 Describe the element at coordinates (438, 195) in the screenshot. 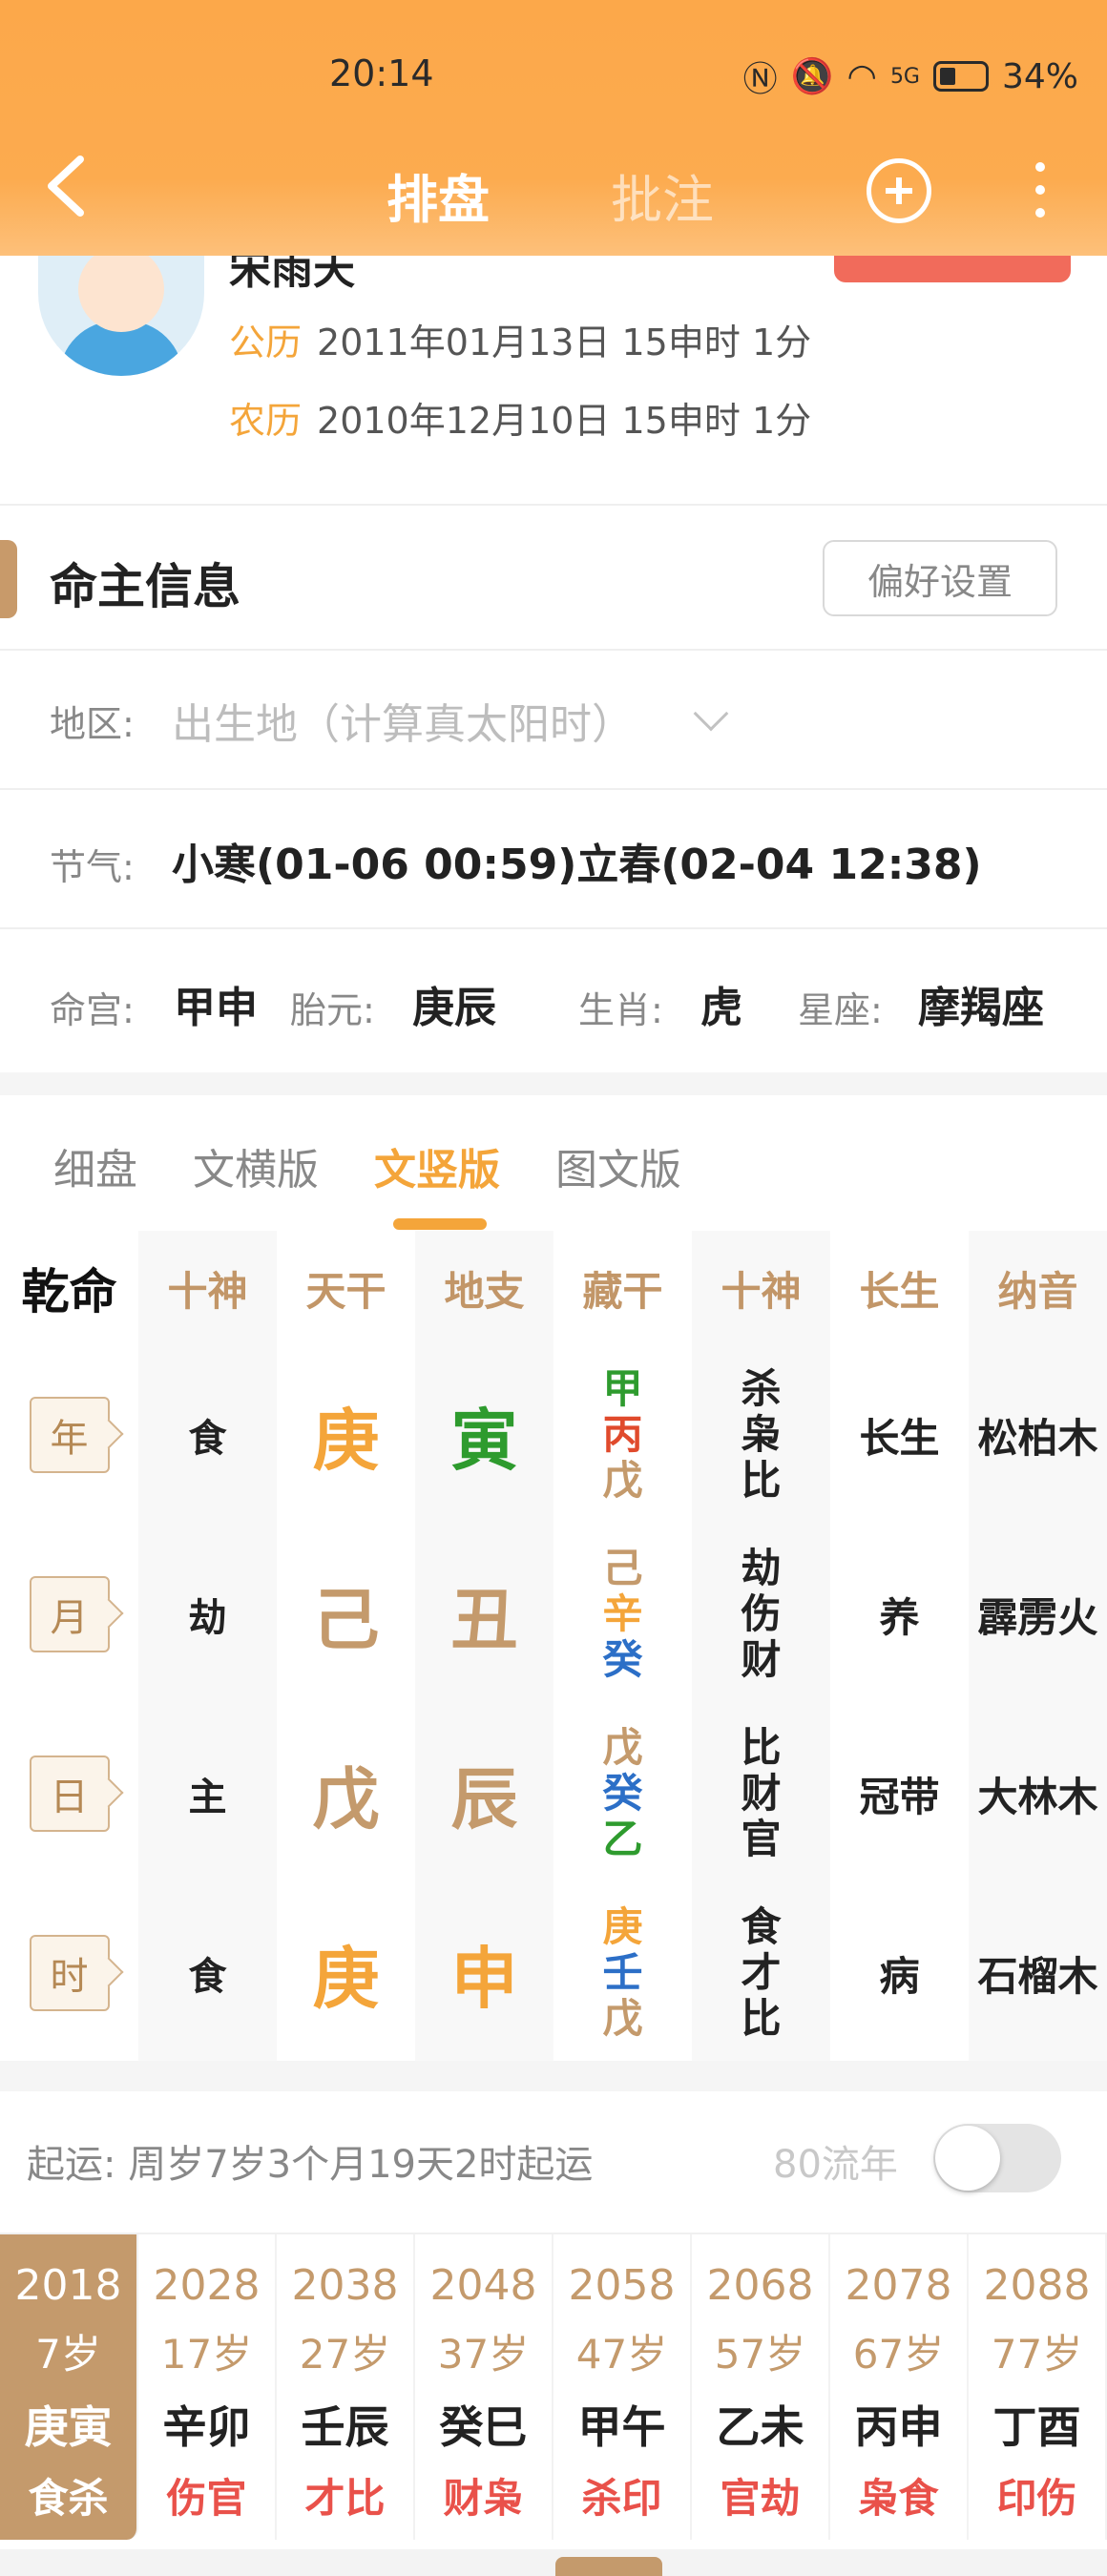

I see `tab-paipan: 排盘` at that location.